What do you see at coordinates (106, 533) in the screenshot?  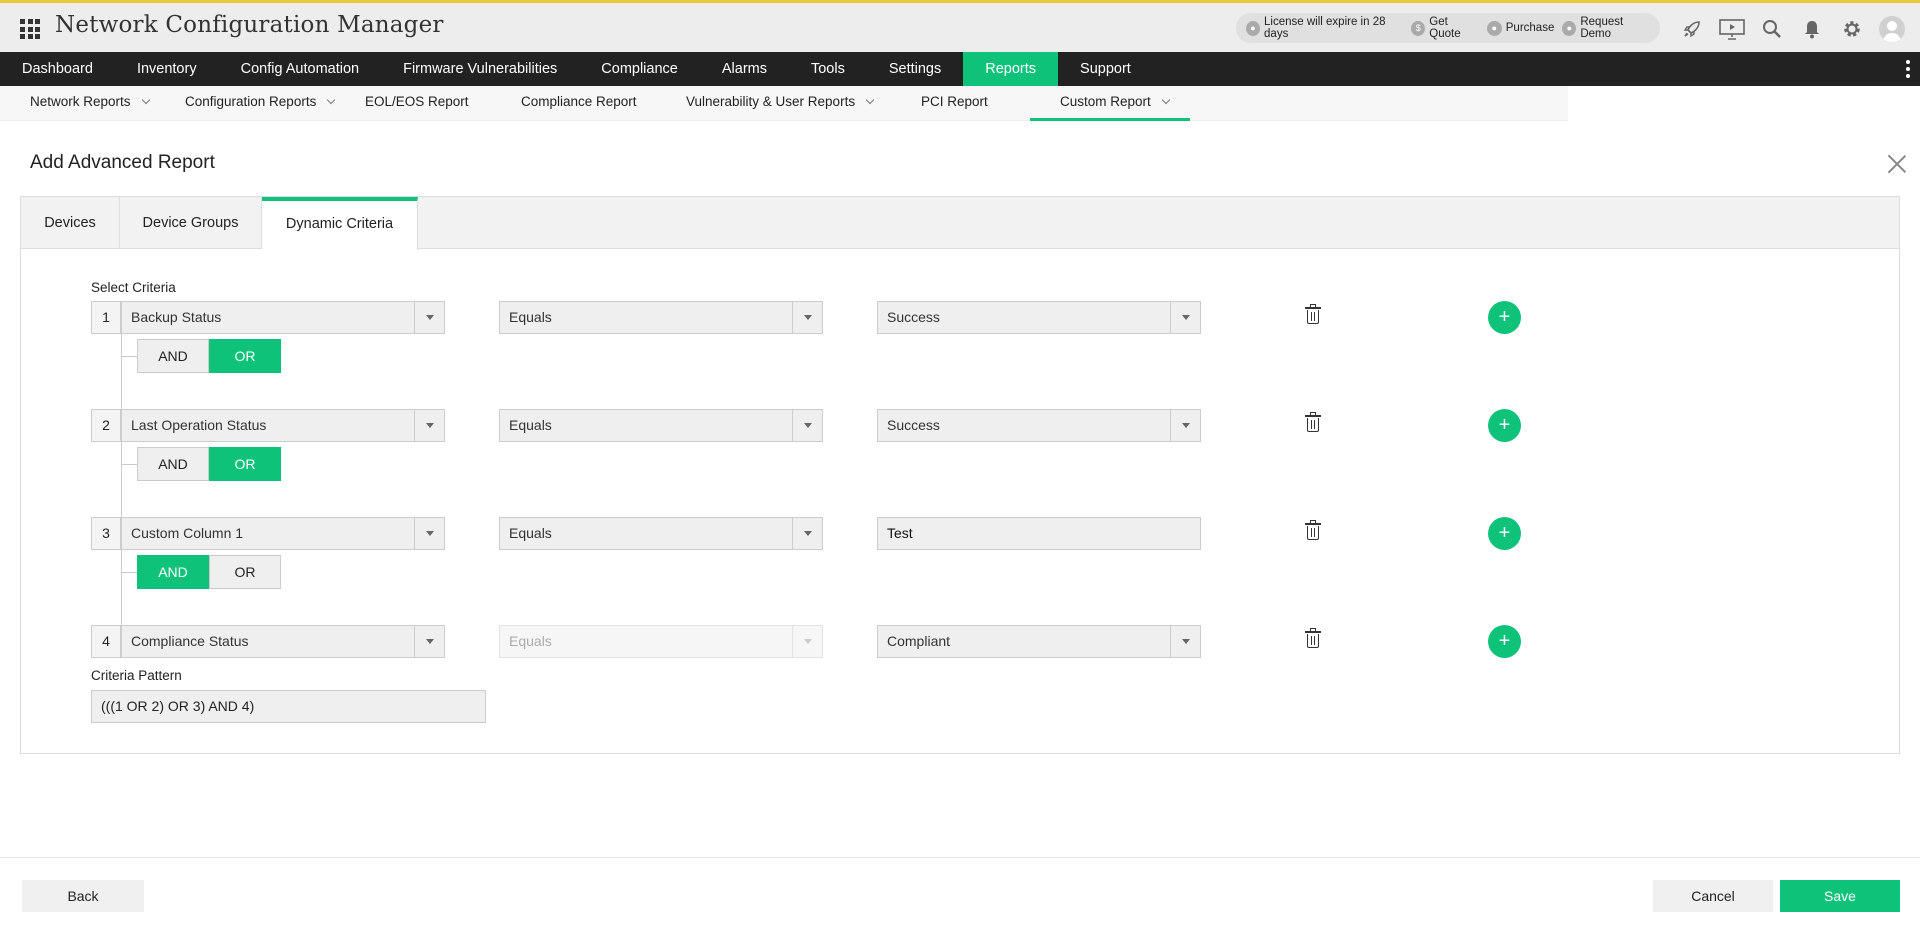 I see `criteria-row-number: 3` at bounding box center [106, 533].